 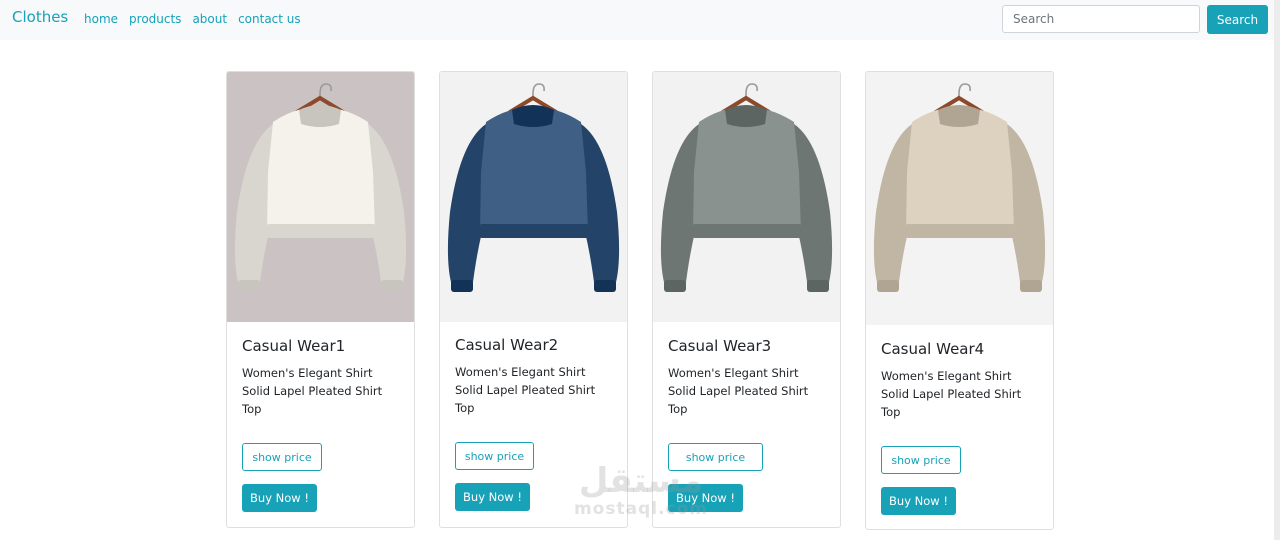 I want to click on search-button: Search, so click(x=1237, y=19).